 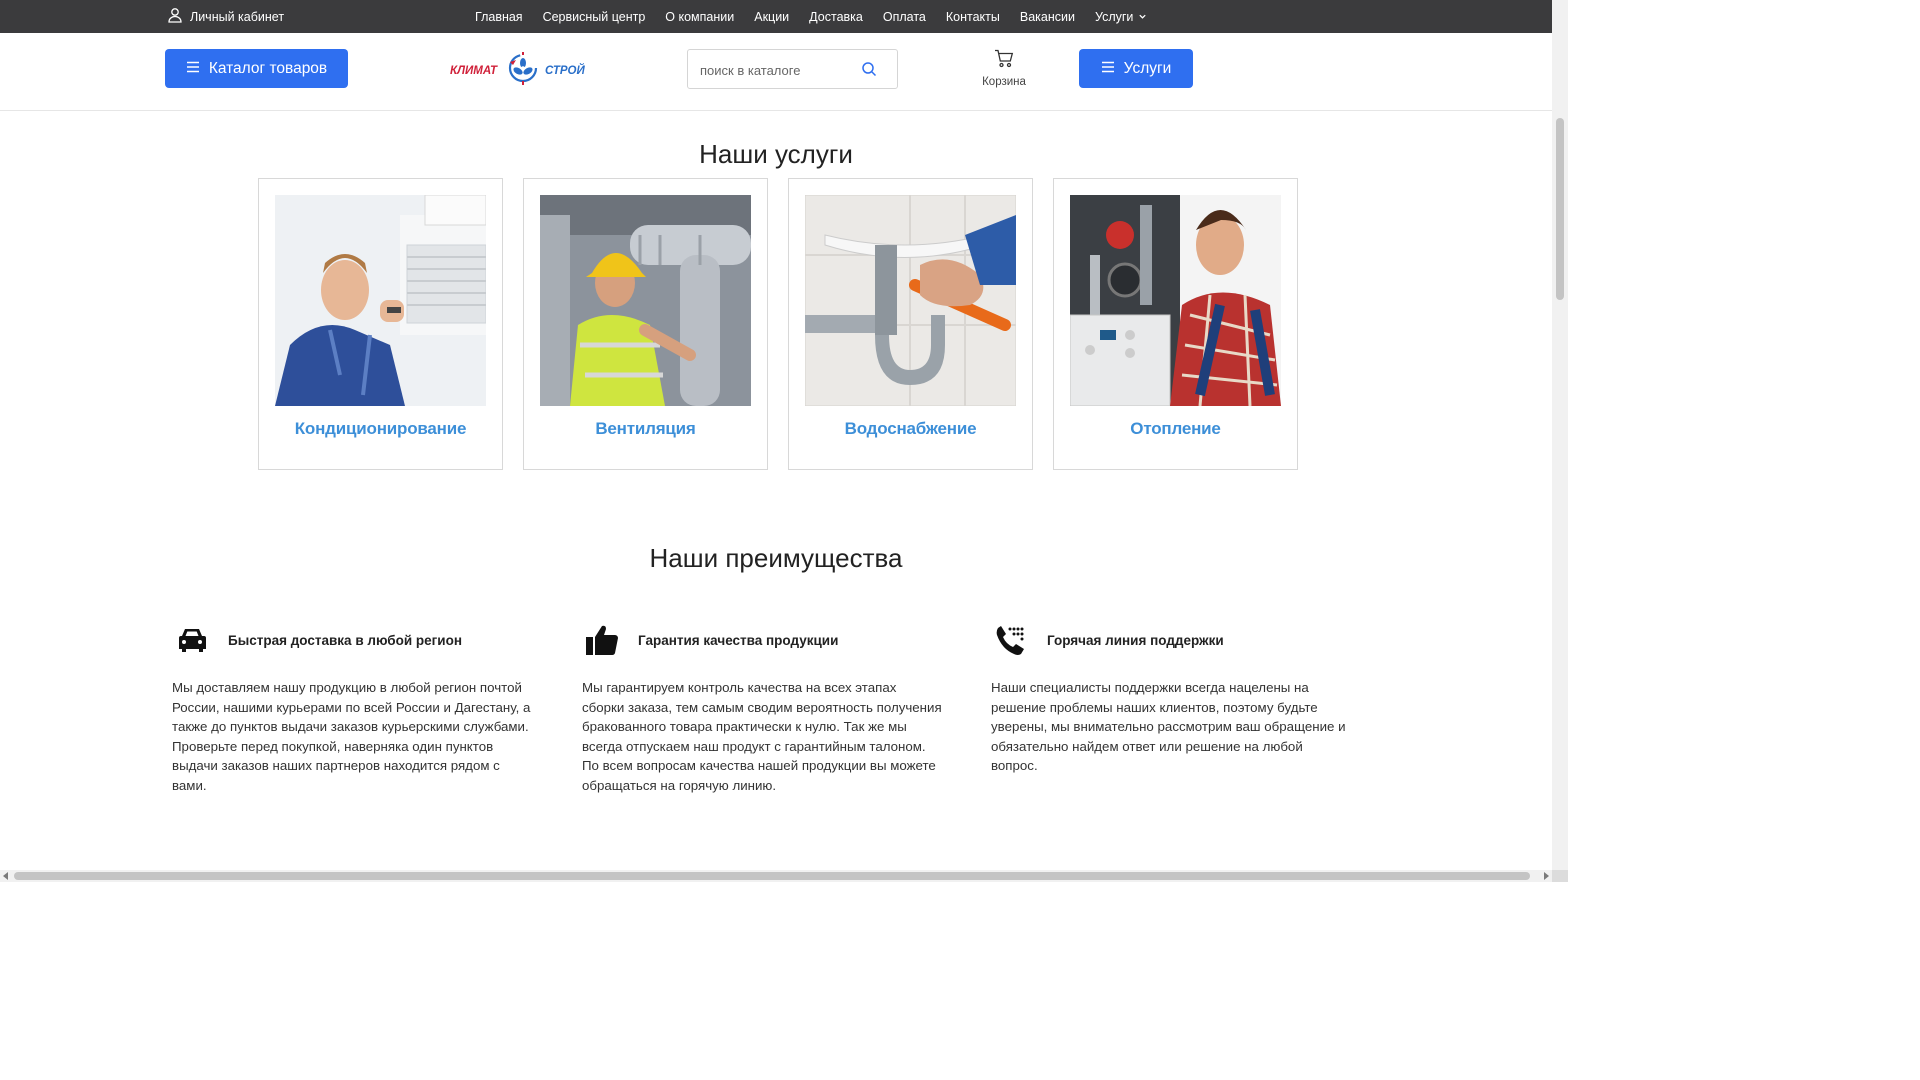 I want to click on cart-icon, so click(x=1004, y=58).